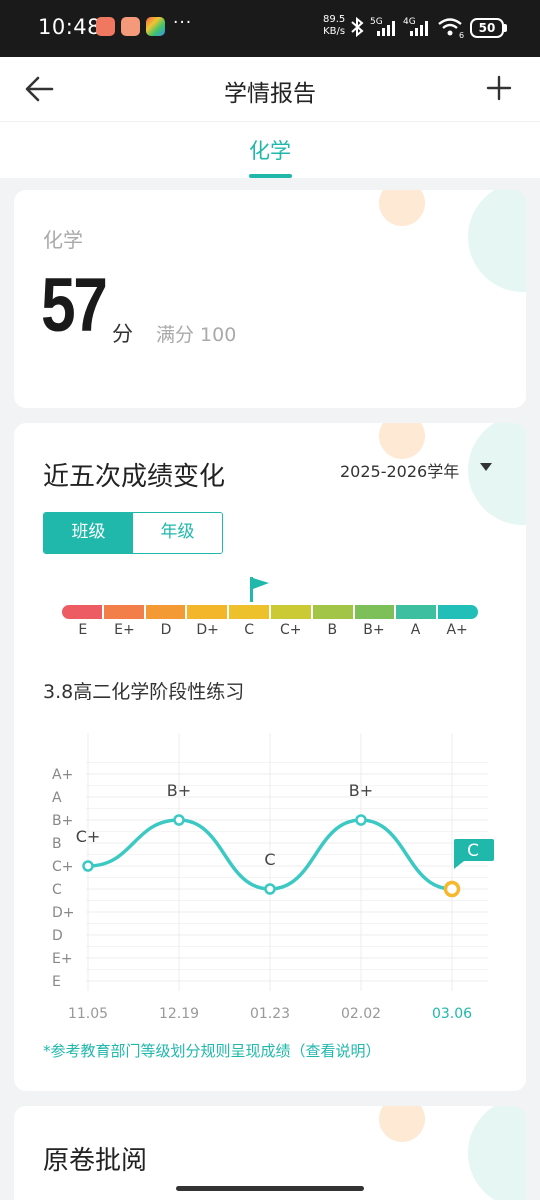  I want to click on grade-label: A+, so click(457, 630).